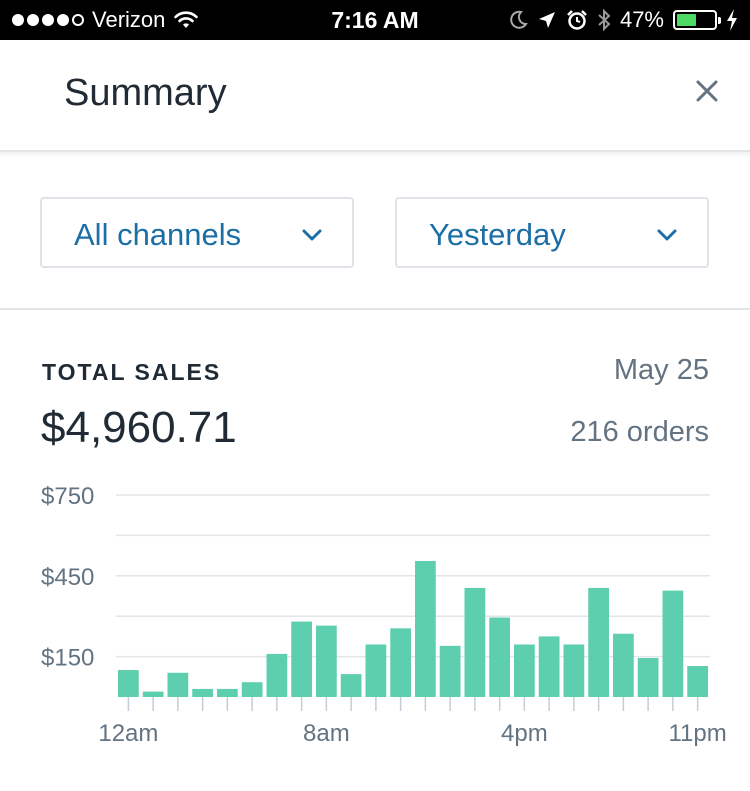 Image resolution: width=750 pixels, height=791 pixels. What do you see at coordinates (707, 91) in the screenshot?
I see `close-icon` at bounding box center [707, 91].